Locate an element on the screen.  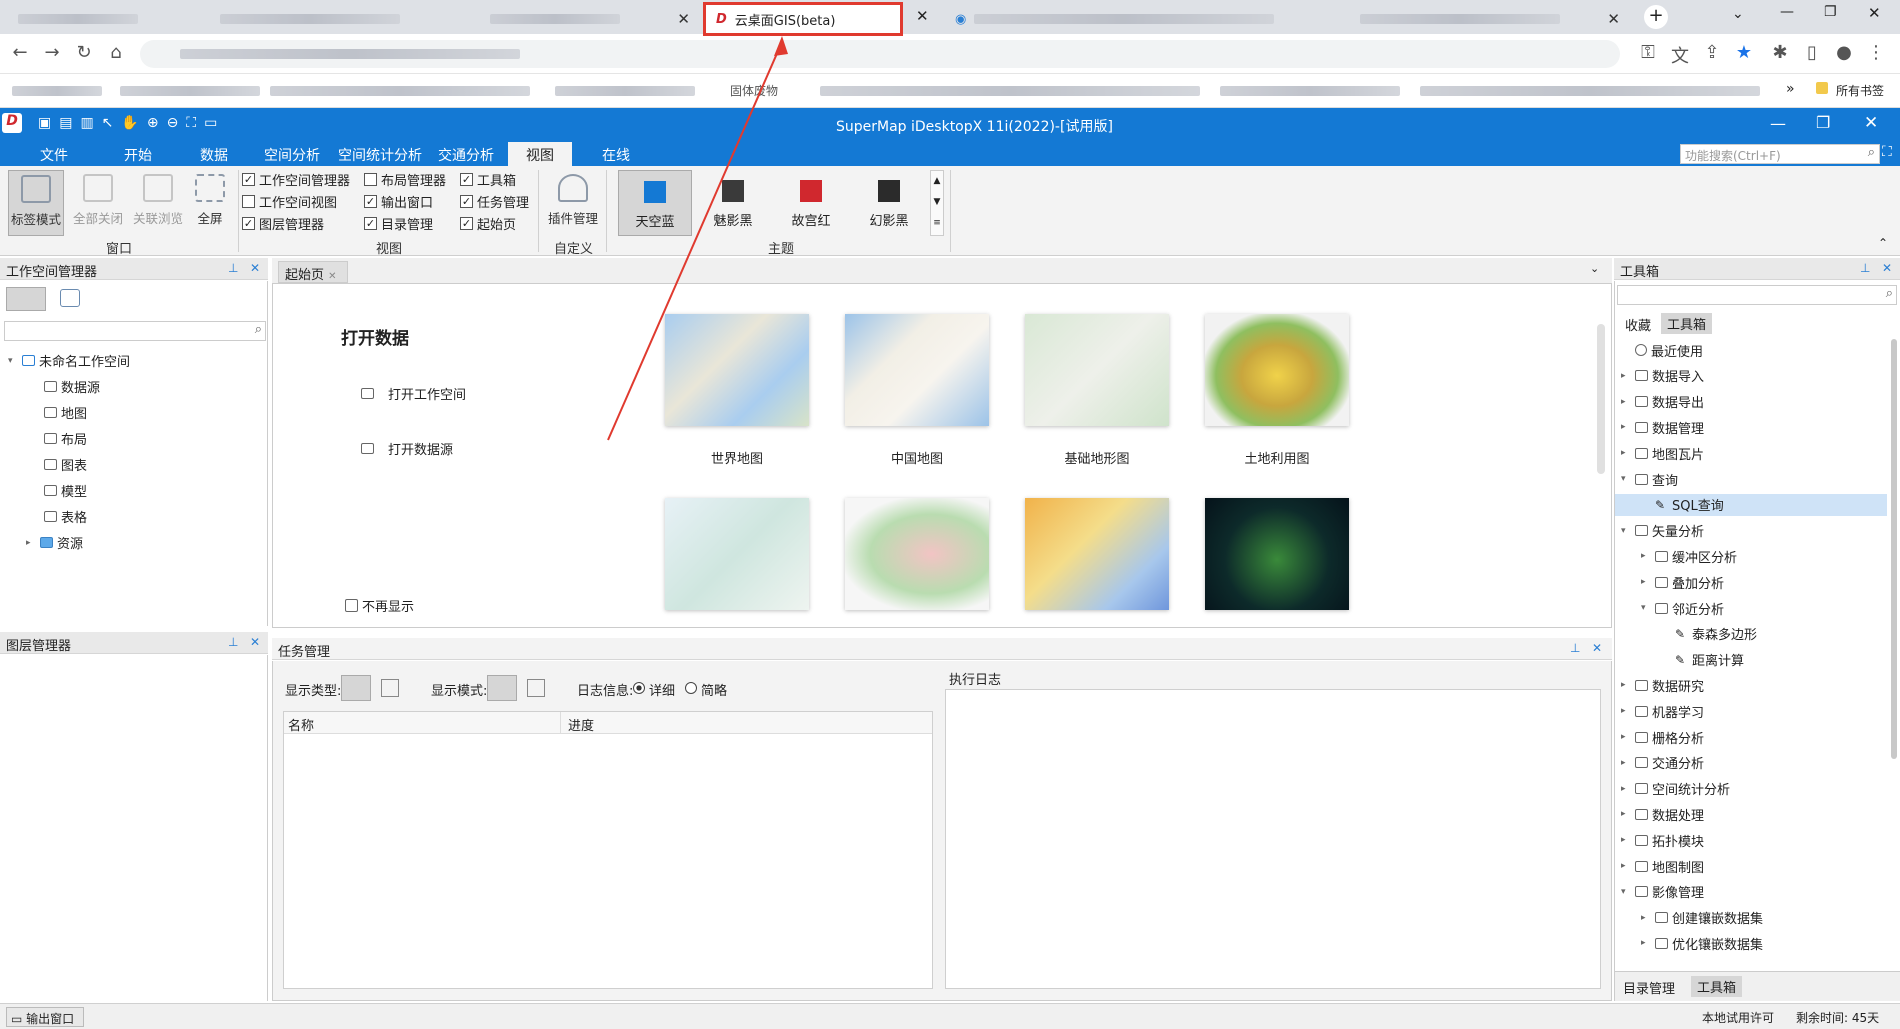
tree-chart: 图表 is located at coordinates (65, 464).